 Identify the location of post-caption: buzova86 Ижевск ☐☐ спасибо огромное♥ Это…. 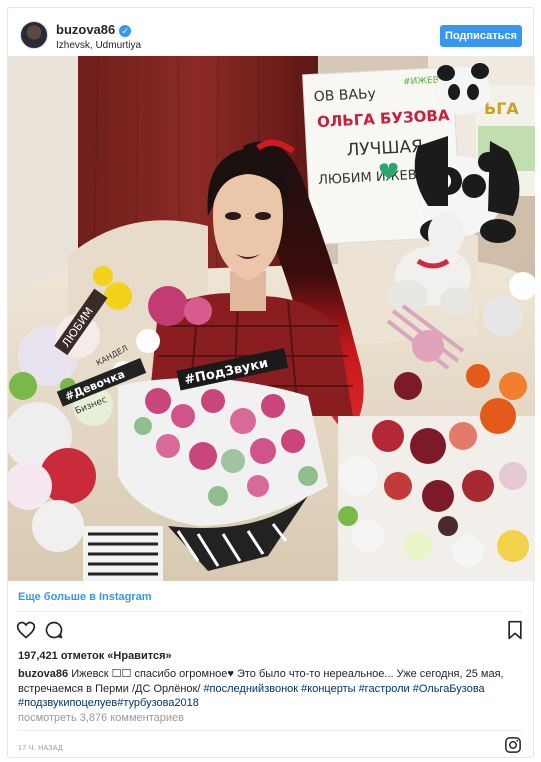
(271, 689).